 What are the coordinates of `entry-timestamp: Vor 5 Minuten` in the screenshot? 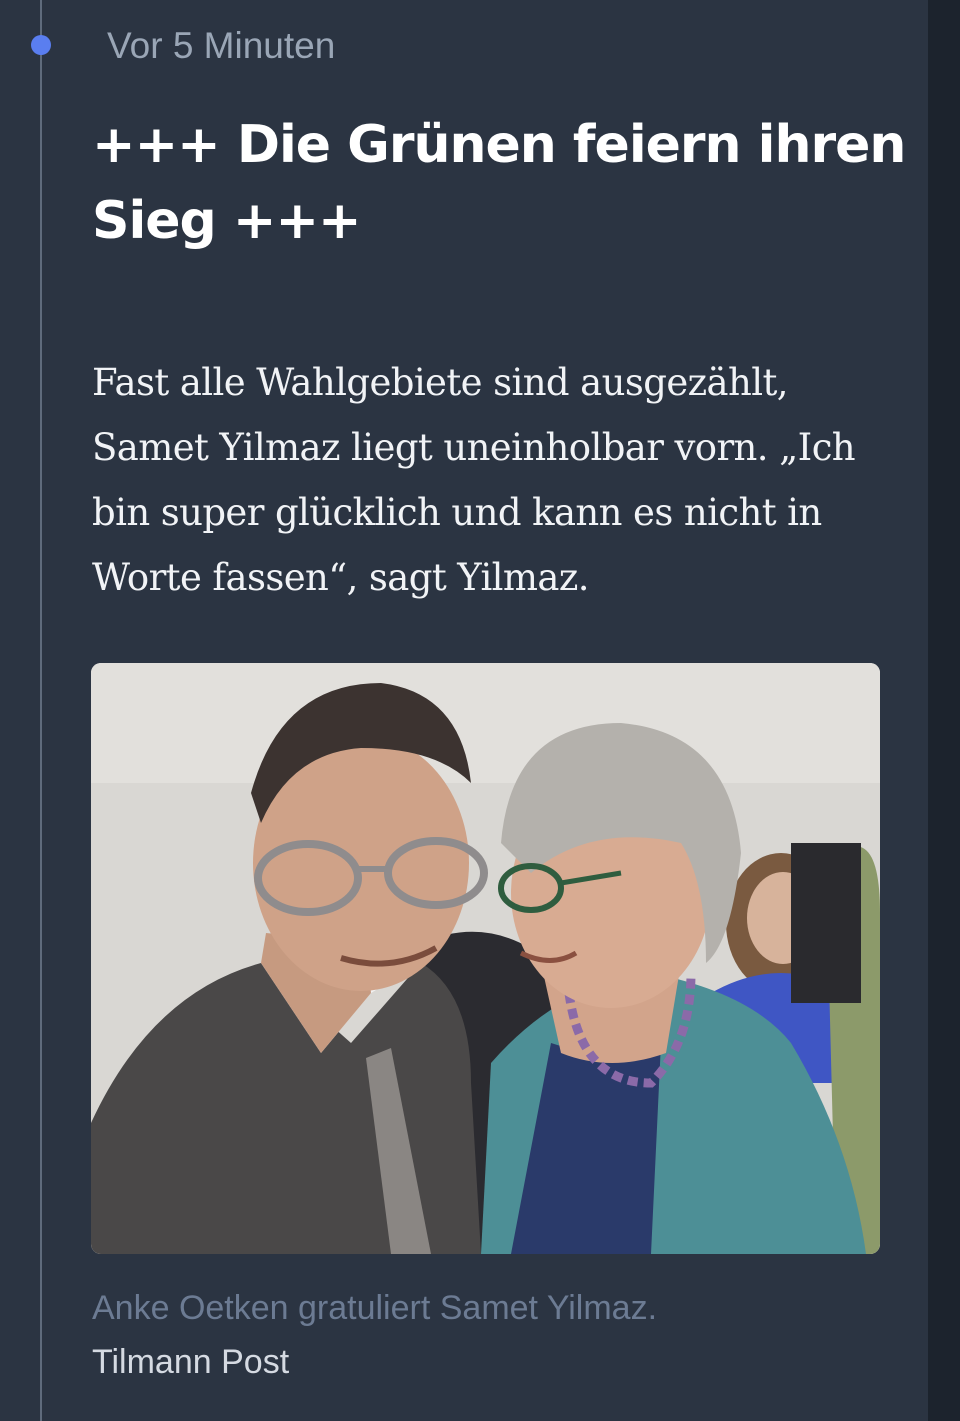 It's located at (221, 45).